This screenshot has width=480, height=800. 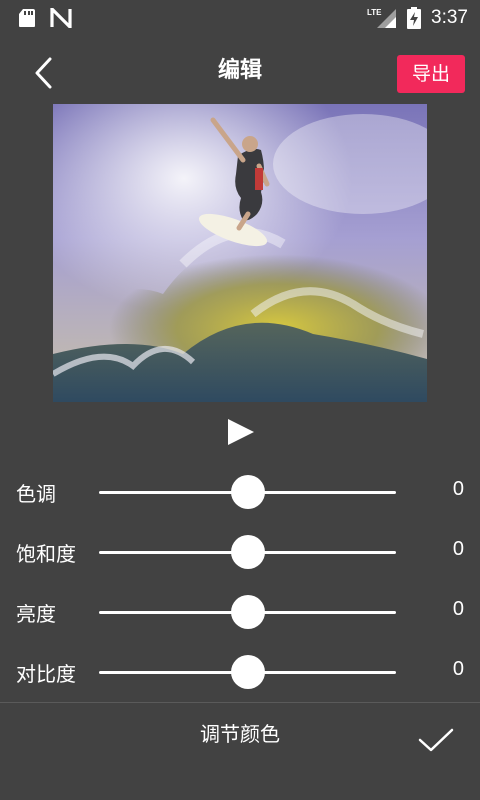 I want to click on play-button, so click(x=241, y=432).